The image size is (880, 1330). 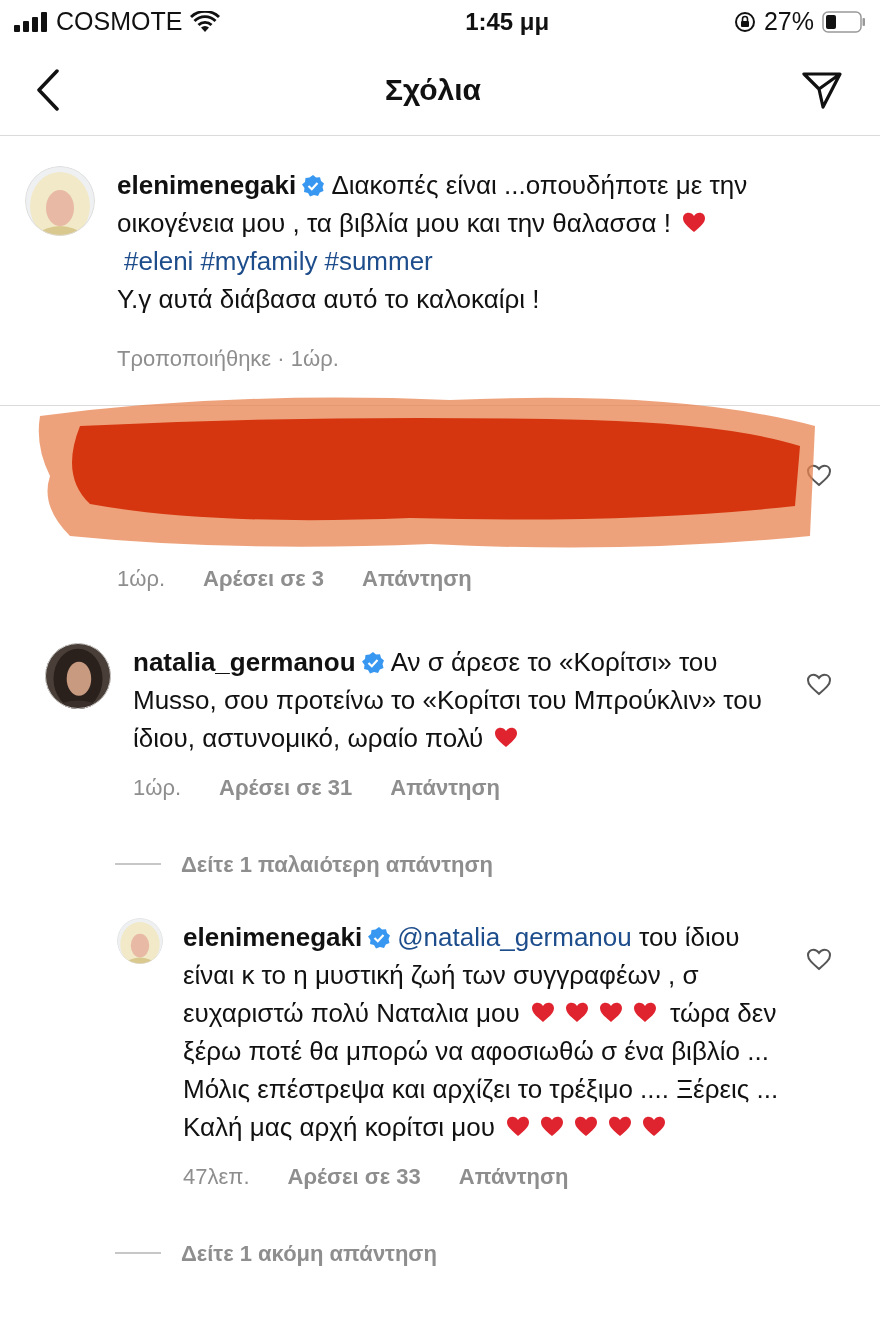 What do you see at coordinates (433, 223) in the screenshot?
I see `comment-text: elenimenegaki Διακοπές είναι ...οπουδήποτε με την οικογένεια μου , τα βιβλία μου και την θαλασσα ! #eleni #myfamily #summer` at bounding box center [433, 223].